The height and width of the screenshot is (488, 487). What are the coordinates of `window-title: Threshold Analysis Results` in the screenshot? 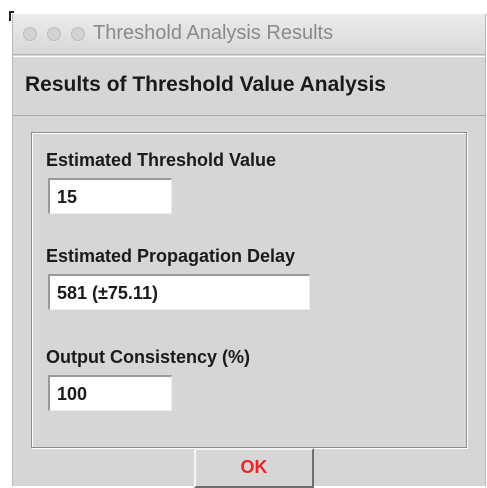 It's located at (213, 33).